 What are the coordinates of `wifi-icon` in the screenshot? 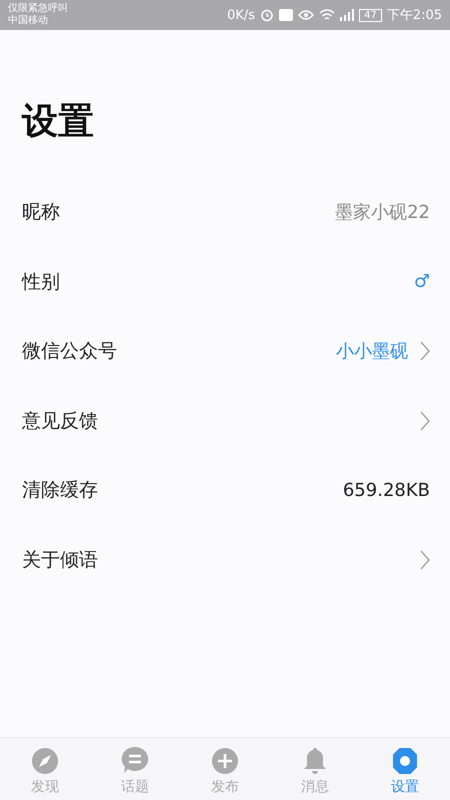 It's located at (327, 15).